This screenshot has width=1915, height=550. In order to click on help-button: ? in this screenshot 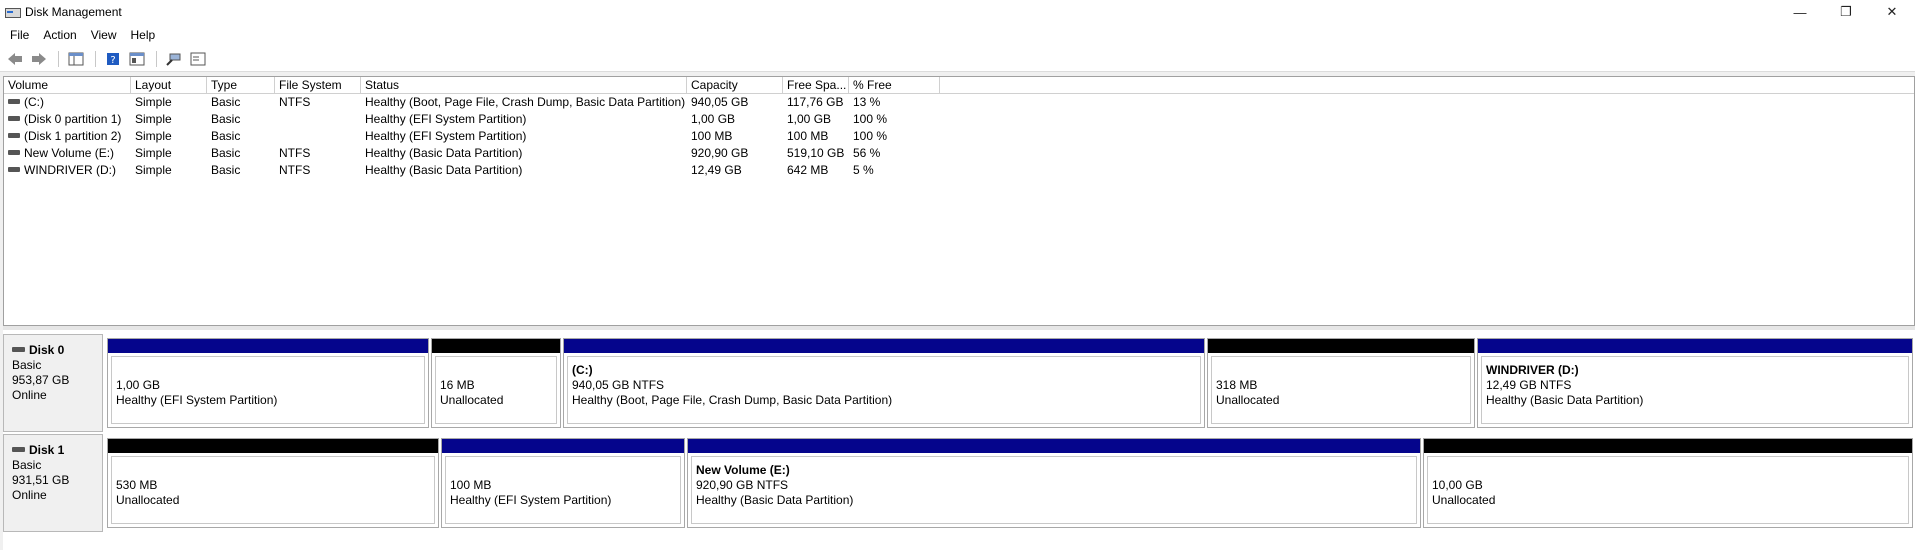, I will do `click(113, 59)`.